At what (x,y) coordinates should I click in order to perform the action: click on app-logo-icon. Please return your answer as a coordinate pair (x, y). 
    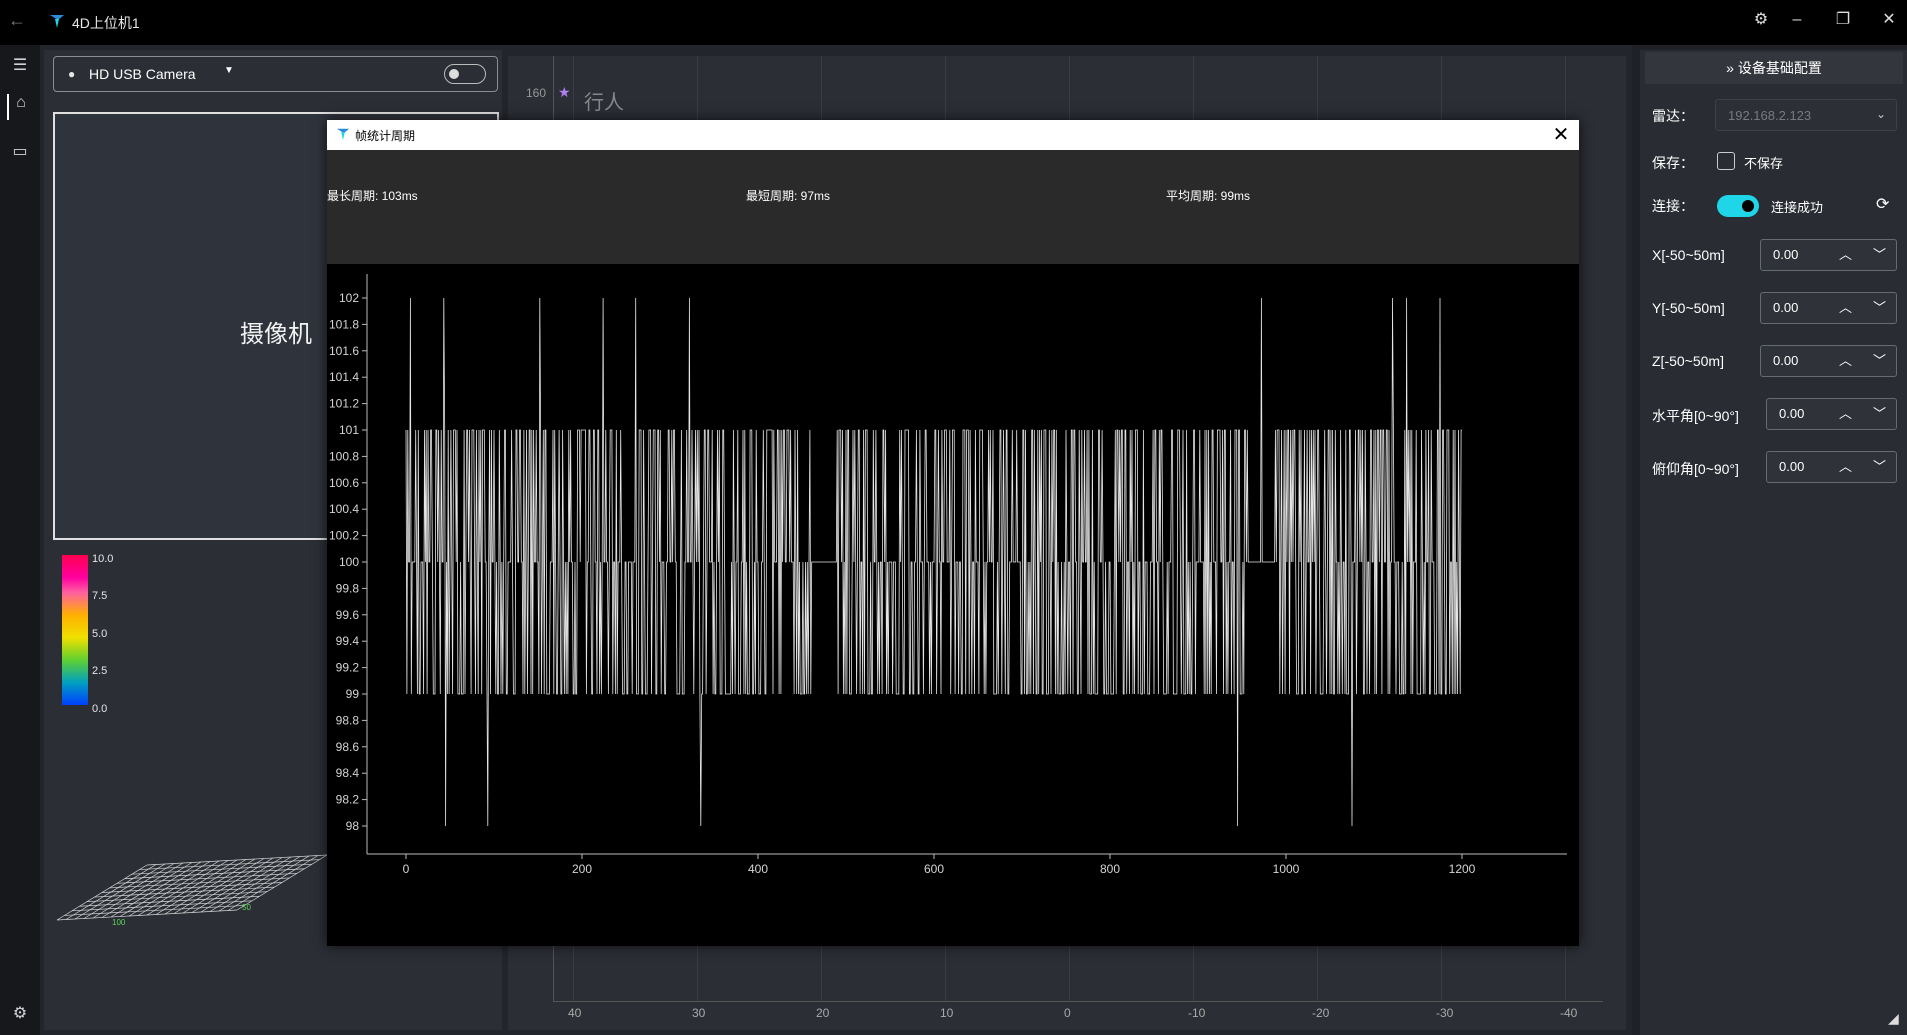
    Looking at the image, I should click on (57, 21).